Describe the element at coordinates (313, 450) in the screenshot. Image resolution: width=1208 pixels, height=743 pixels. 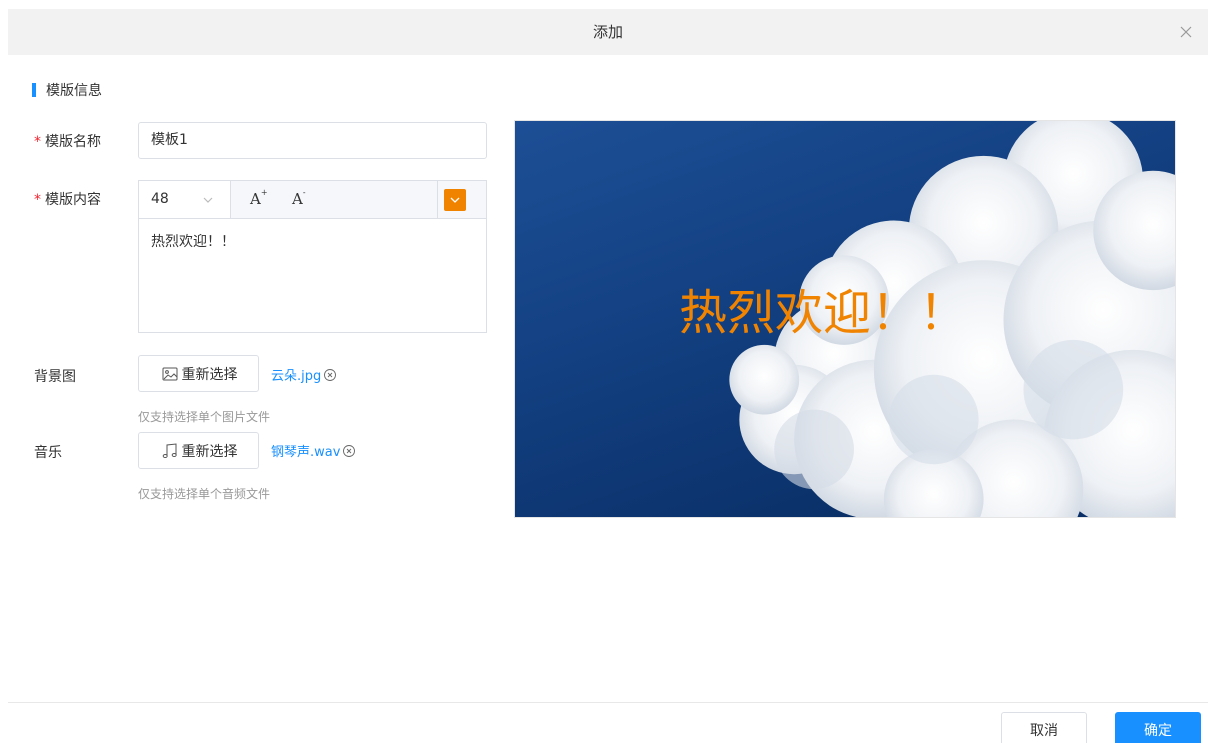
I see `music-file-link: 钢琴声.wav` at that location.